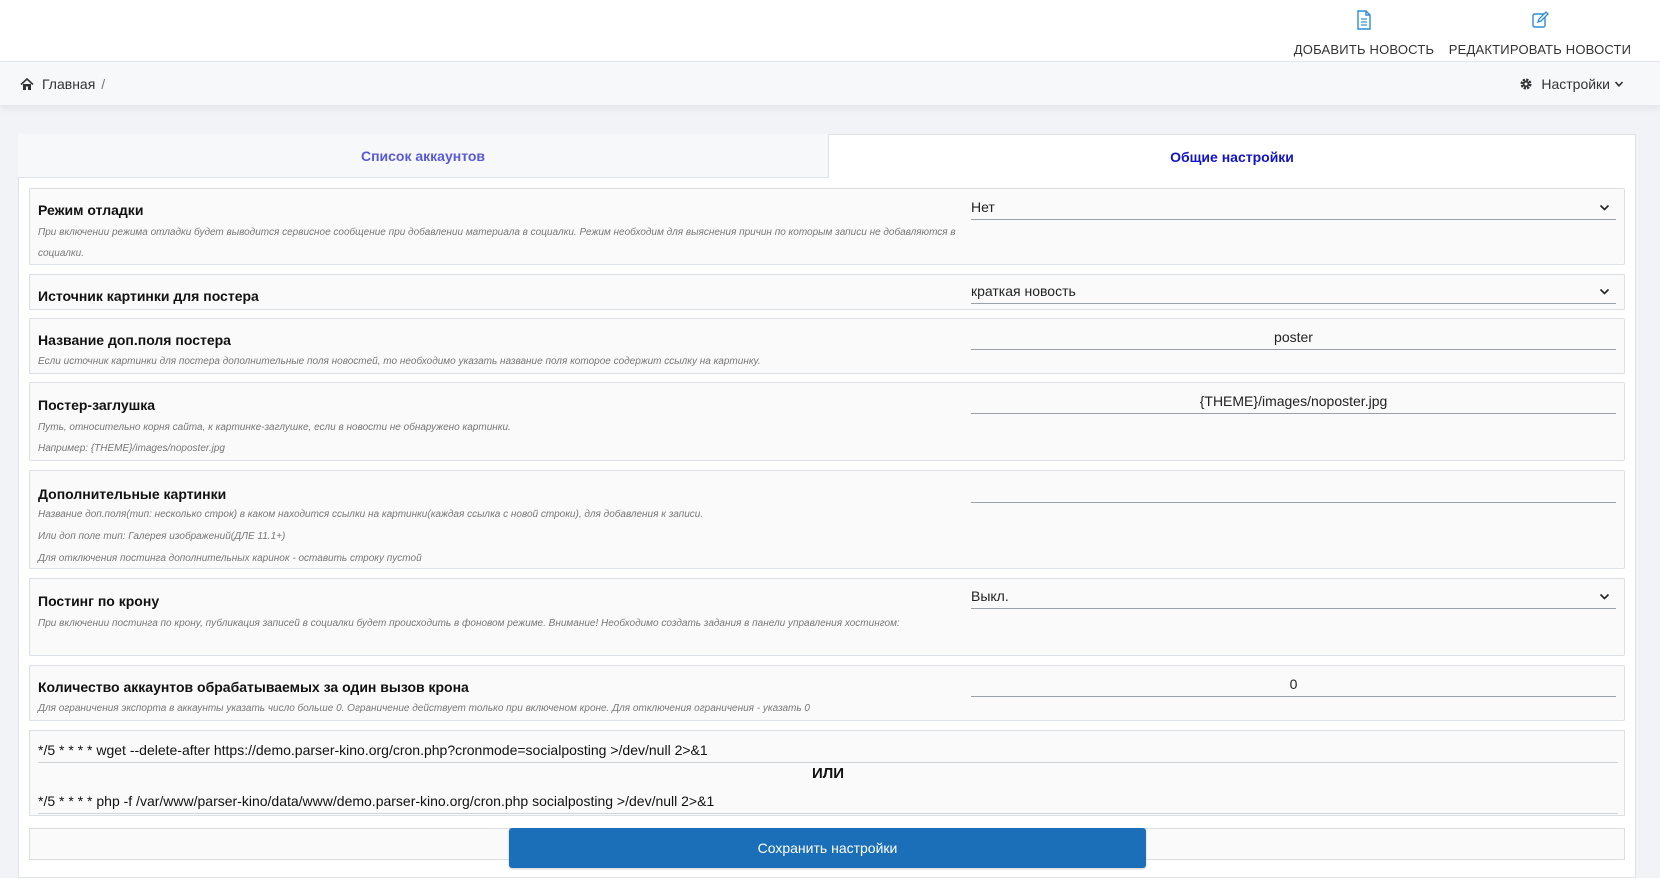 The height and width of the screenshot is (878, 1660). What do you see at coordinates (1293, 338) in the screenshot?
I see `poster-field-input: poster` at bounding box center [1293, 338].